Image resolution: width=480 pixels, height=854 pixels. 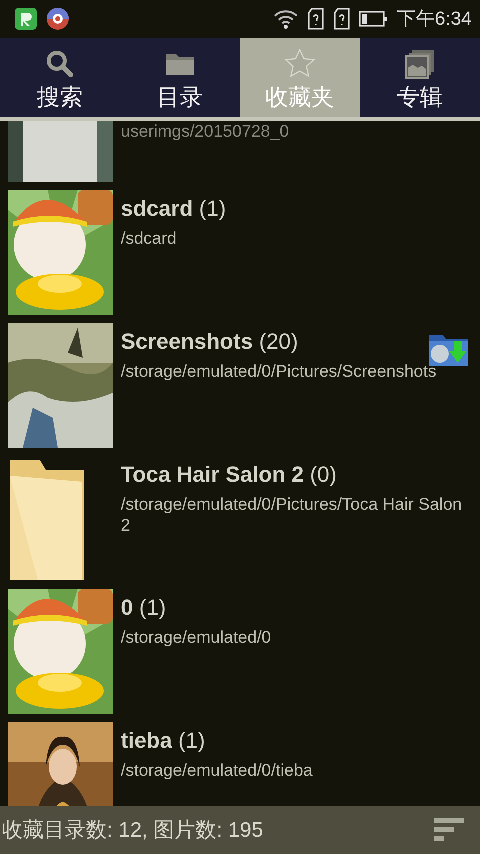 What do you see at coordinates (240, 252) in the screenshot?
I see `folder-list-item: sdcard (1) /sdcard` at bounding box center [240, 252].